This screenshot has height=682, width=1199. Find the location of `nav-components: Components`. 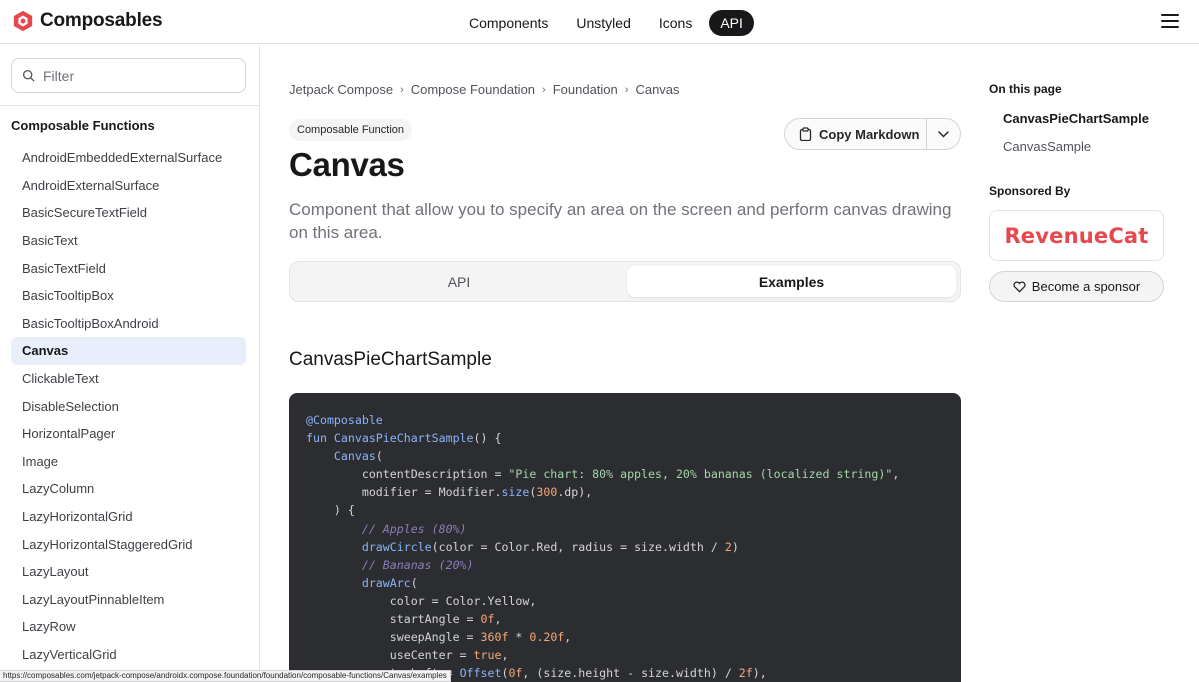

nav-components: Components is located at coordinates (508, 23).